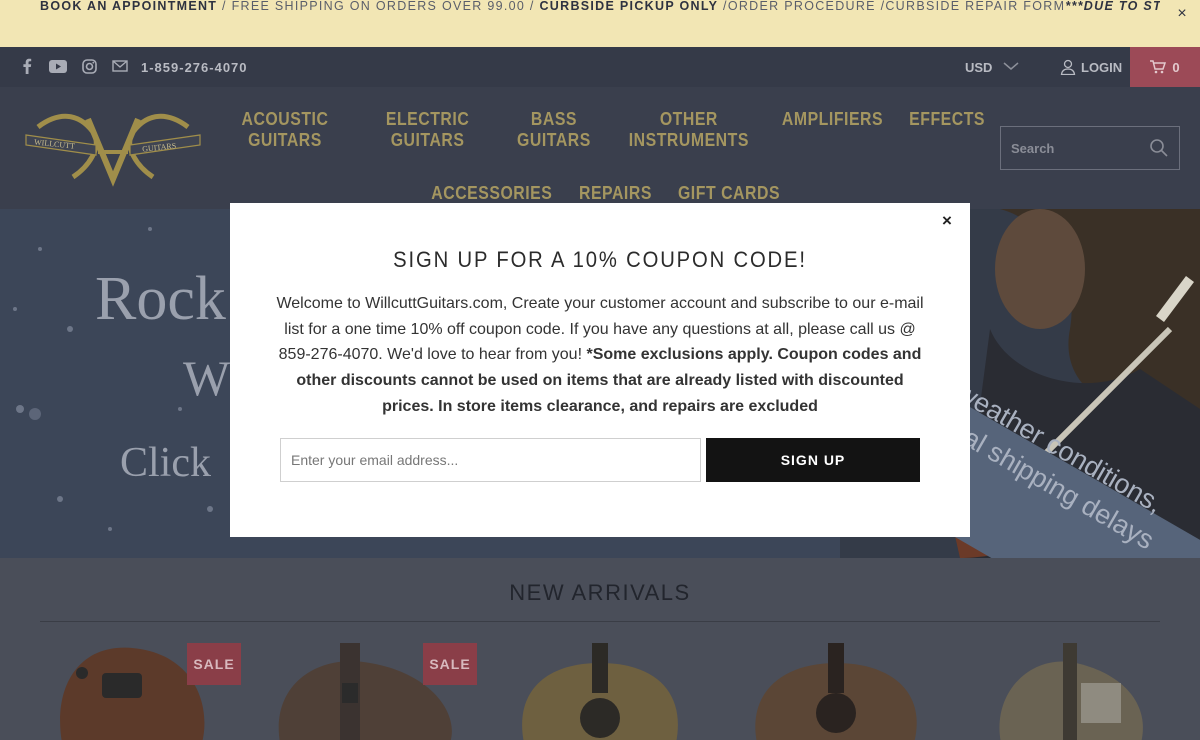 The width and height of the screenshot is (1200, 740). I want to click on willcutt-guitars-logo: WILLCUTT GUITARS, so click(113, 150).